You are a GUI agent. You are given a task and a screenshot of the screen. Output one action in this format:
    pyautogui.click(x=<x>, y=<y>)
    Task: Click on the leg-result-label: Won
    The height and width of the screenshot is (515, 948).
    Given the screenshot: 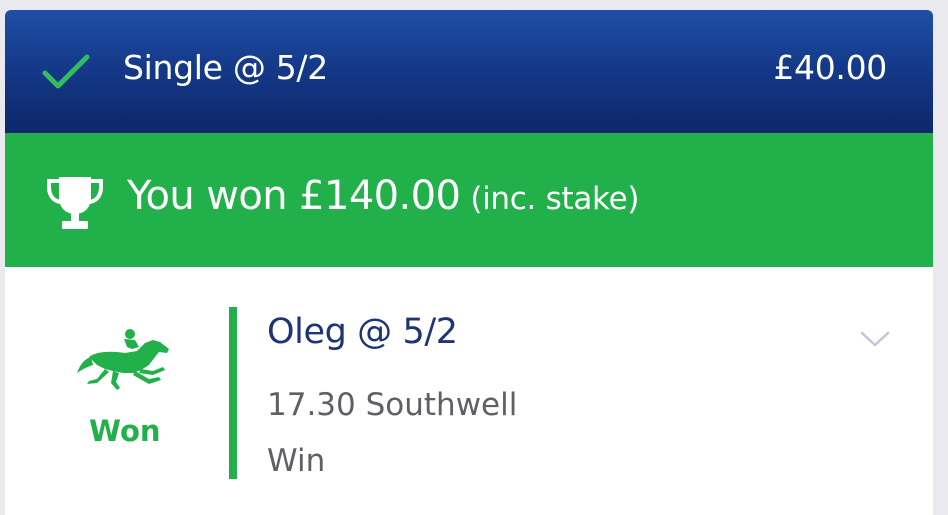 What is the action you would take?
    pyautogui.click(x=125, y=431)
    